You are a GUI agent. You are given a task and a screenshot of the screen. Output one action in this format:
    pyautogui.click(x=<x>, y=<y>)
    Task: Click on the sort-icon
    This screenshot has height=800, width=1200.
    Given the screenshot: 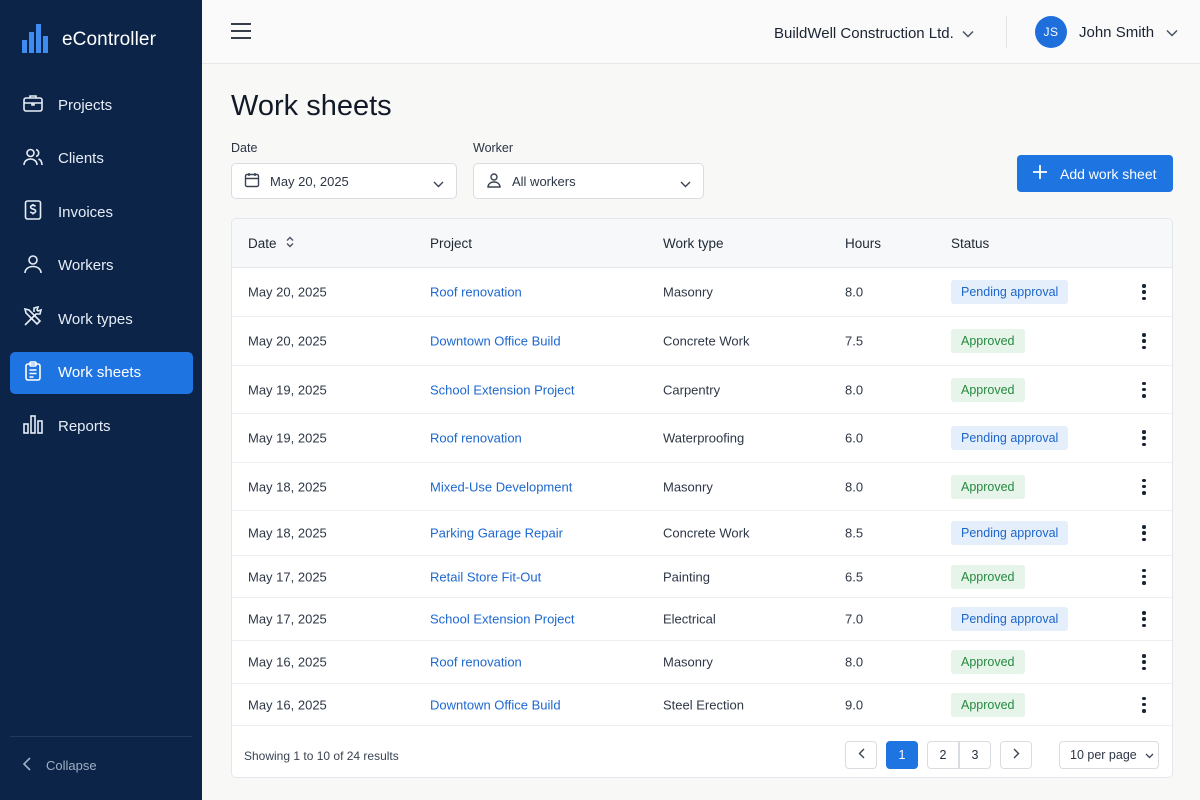 What is the action you would take?
    pyautogui.click(x=290, y=243)
    